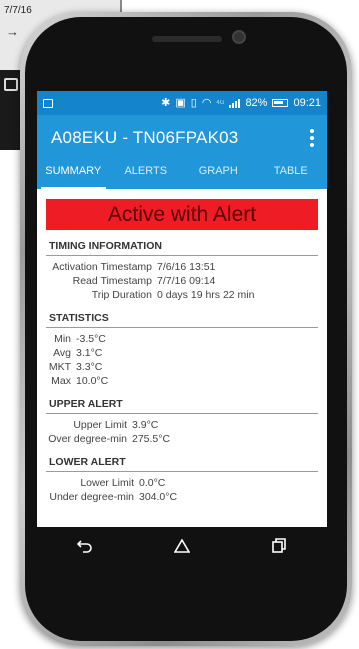 This screenshot has height=649, width=359. What do you see at coordinates (235, 103) in the screenshot?
I see `signal-icon` at bounding box center [235, 103].